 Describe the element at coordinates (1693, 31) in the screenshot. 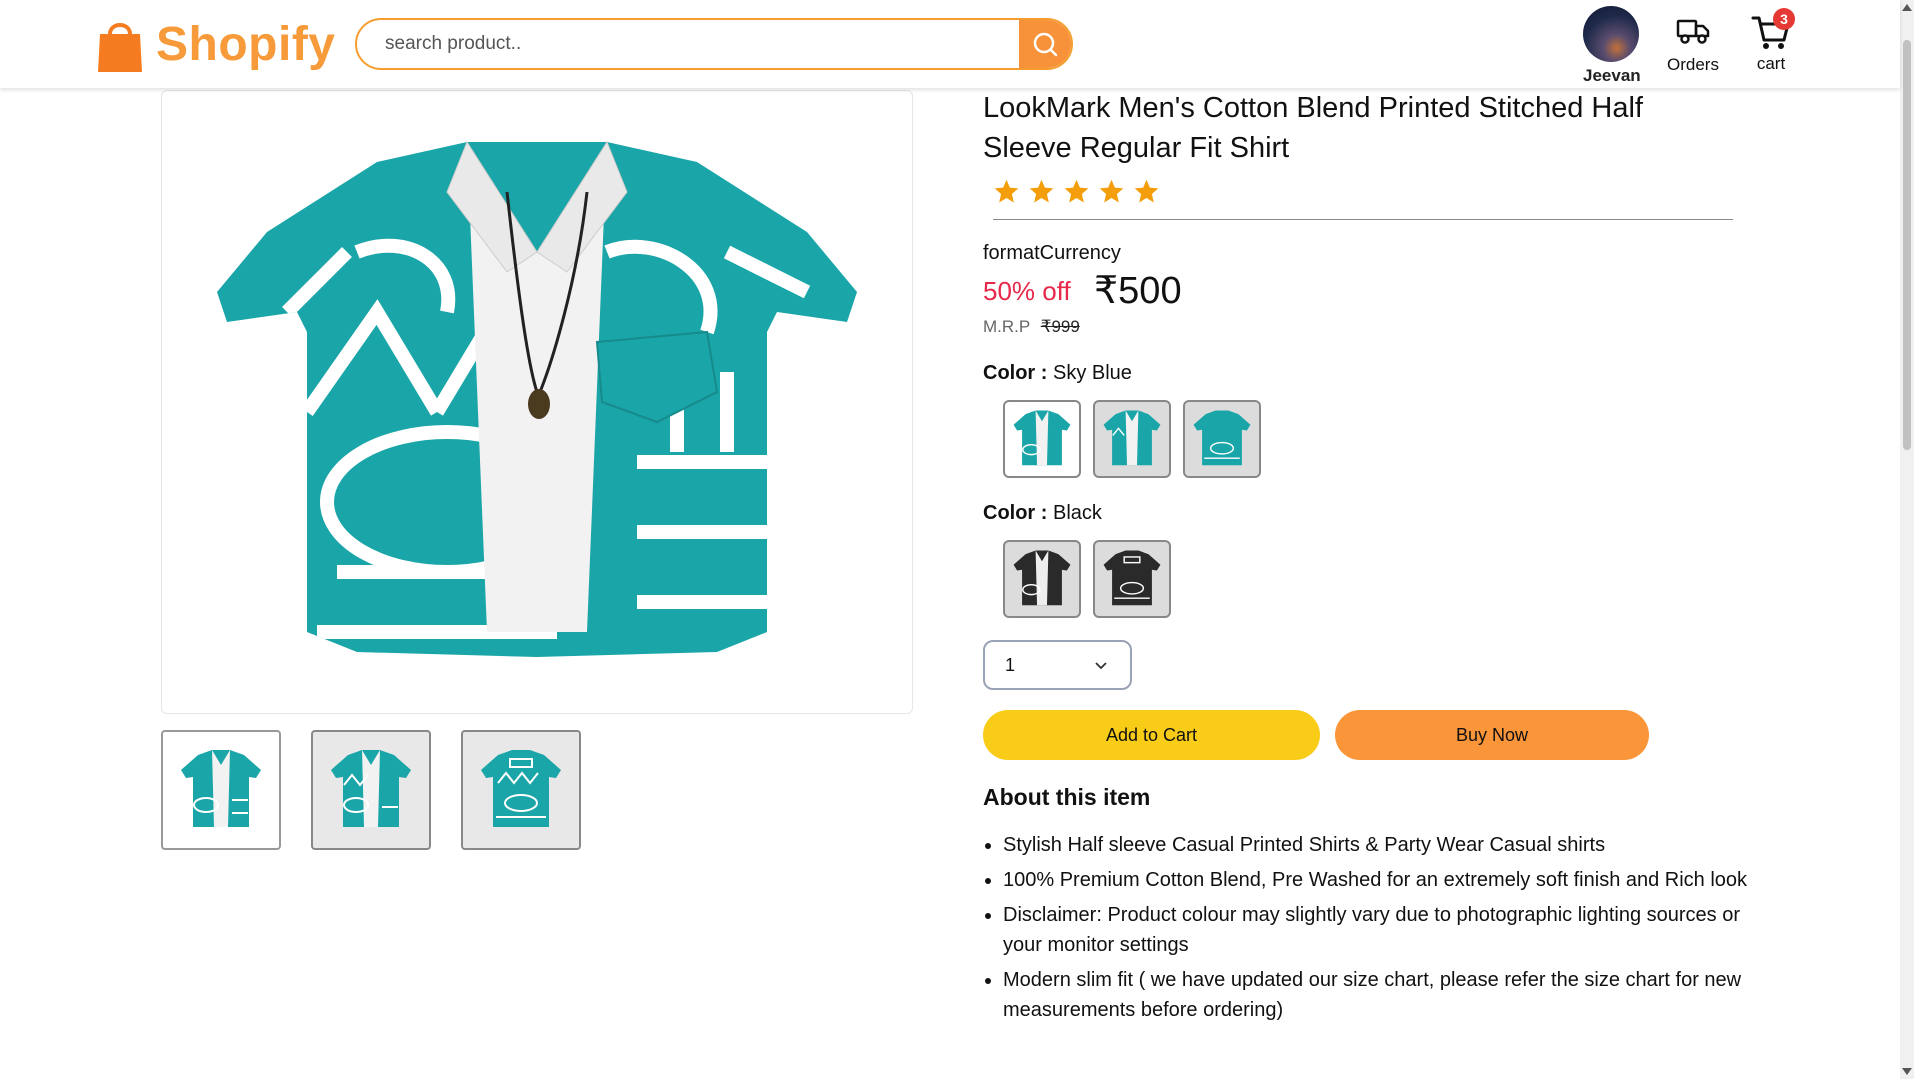

I see `truck-icon` at that location.